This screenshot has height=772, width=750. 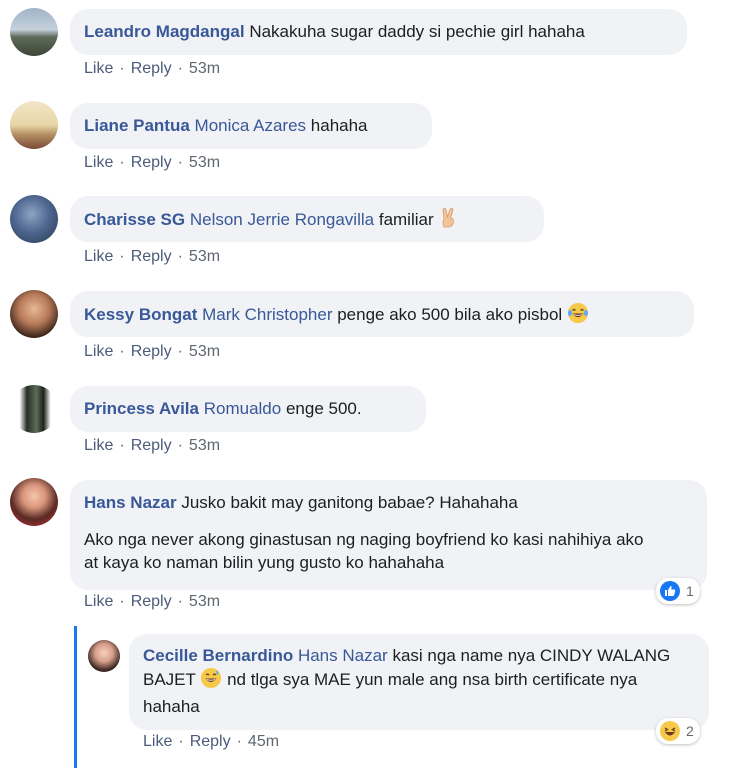 I want to click on mention-link: Hans Nazar, so click(x=343, y=655).